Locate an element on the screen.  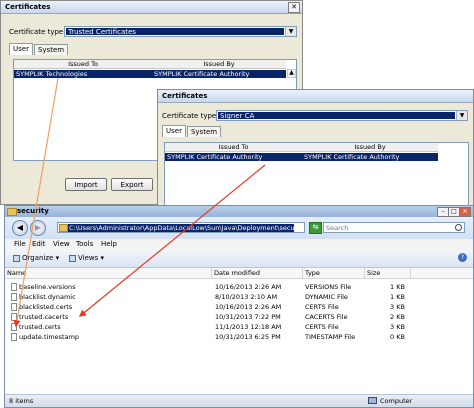
file-size: 2 KB is located at coordinates (397, 317).